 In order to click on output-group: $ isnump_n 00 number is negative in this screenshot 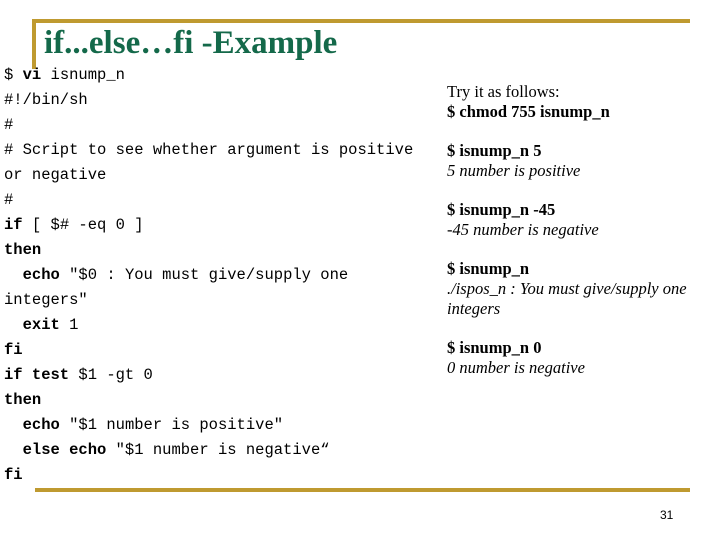, I will do `click(581, 358)`.